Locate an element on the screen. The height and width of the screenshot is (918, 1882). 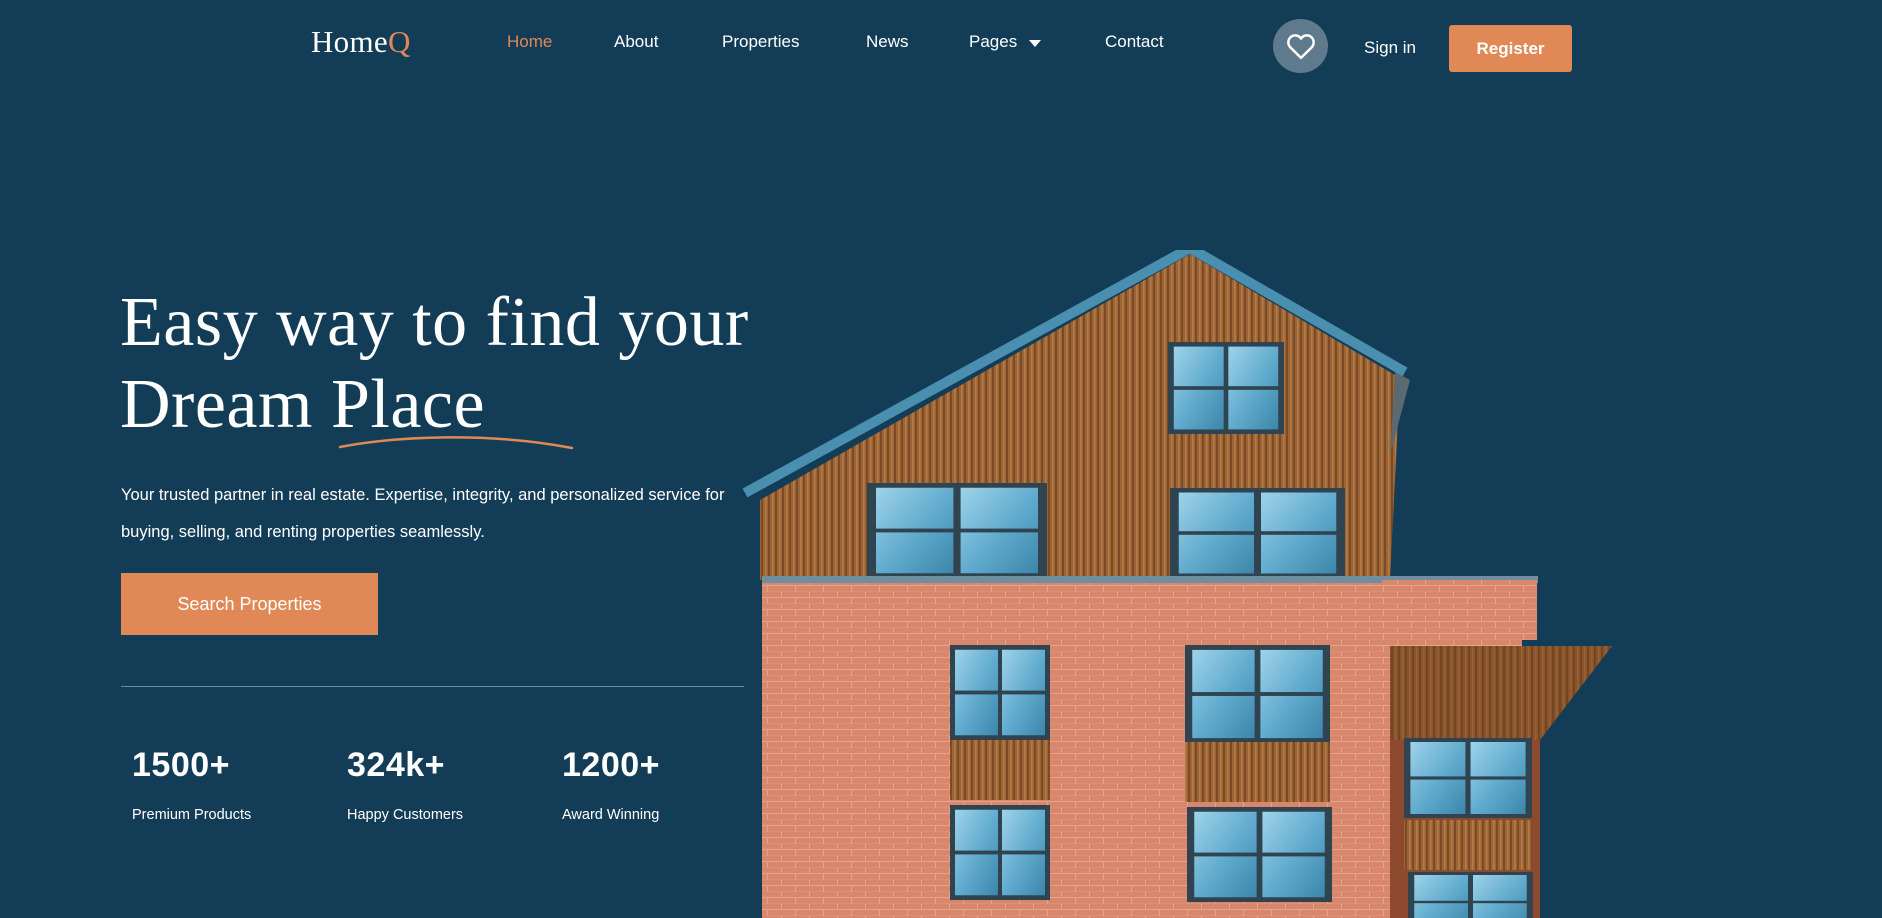
stat-label: Award Winning is located at coordinates (611, 815).